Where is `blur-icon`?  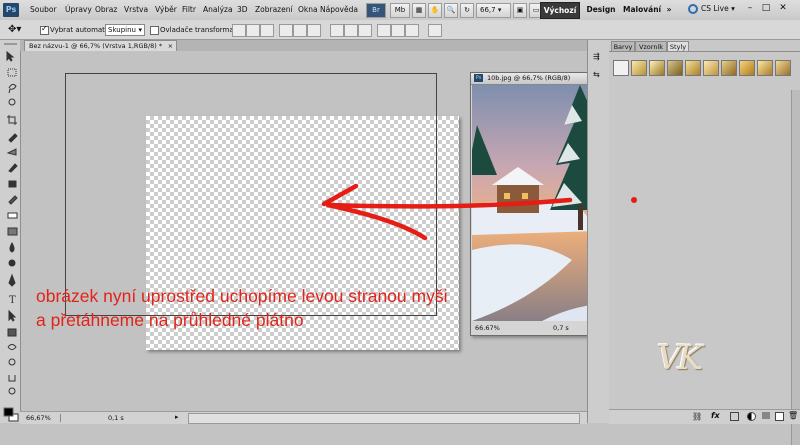
blur-icon is located at coordinates (12, 247).